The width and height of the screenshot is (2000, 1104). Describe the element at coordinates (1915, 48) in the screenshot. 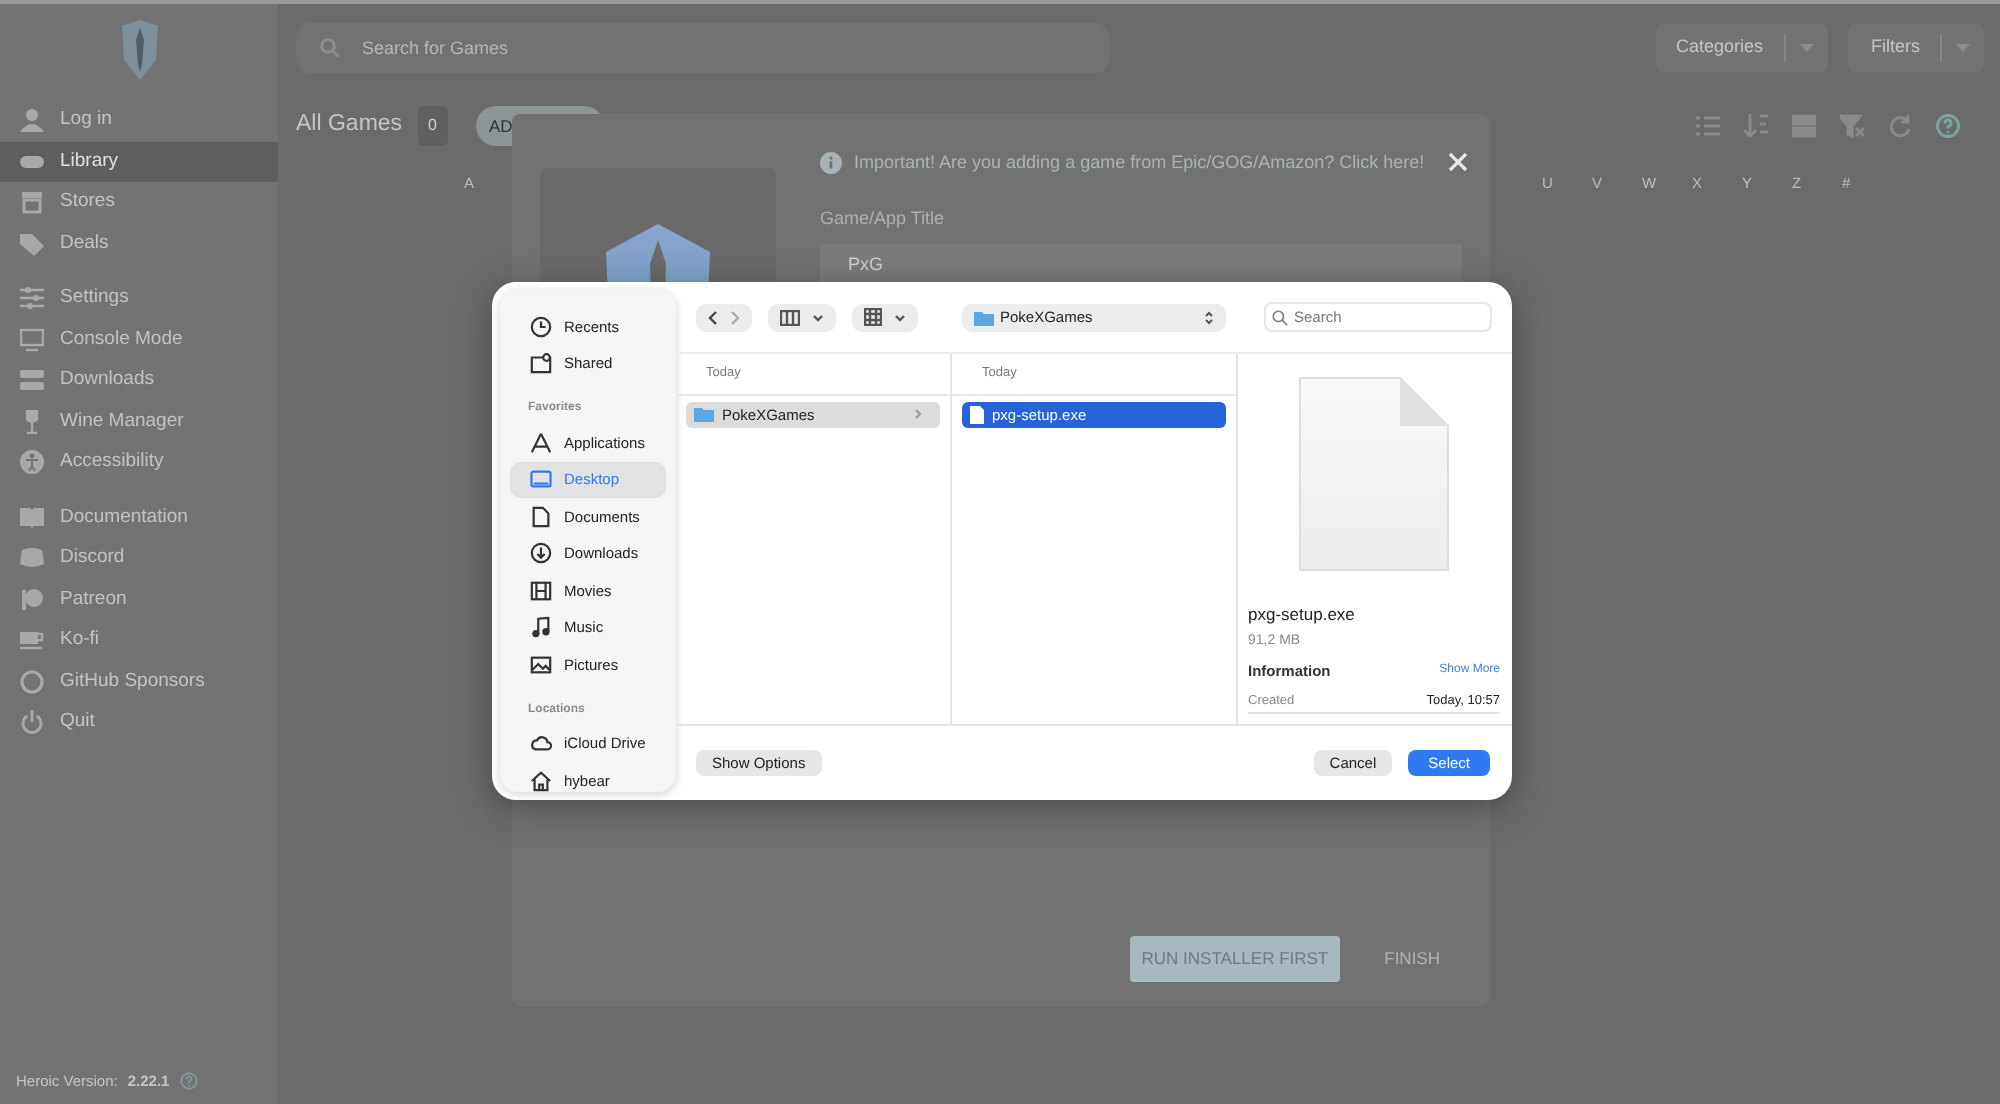

I see `filters-dropdown: Filters` at that location.